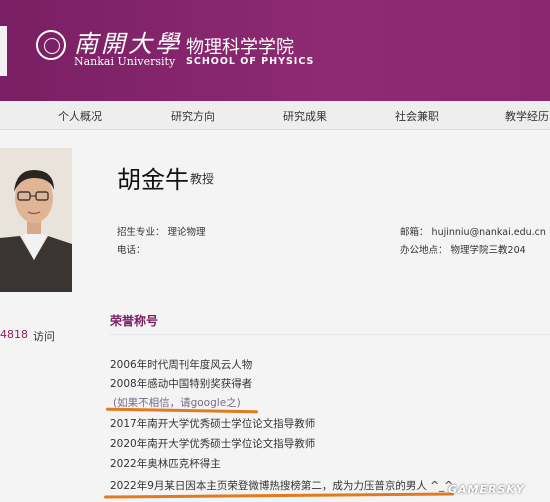  What do you see at coordinates (44, 336) in the screenshot?
I see `visit-label: 访问` at bounding box center [44, 336].